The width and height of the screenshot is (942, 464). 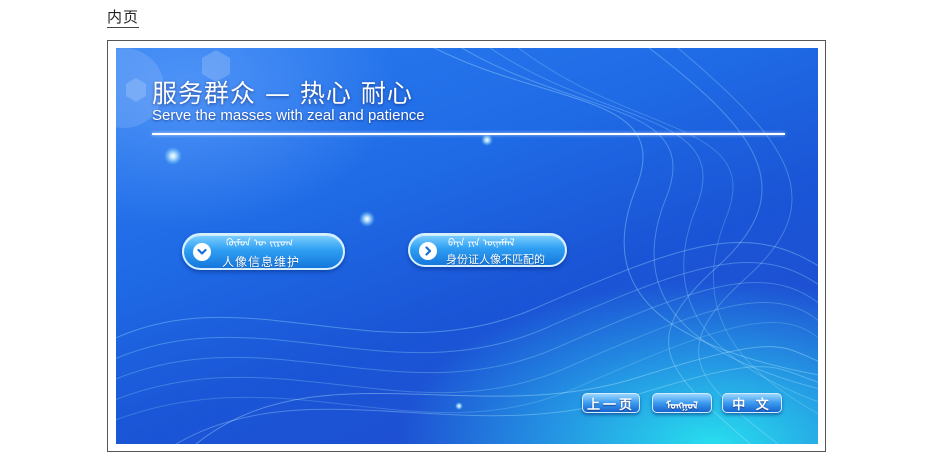 I want to click on chinese-language-button: 中 文, so click(x=752, y=403).